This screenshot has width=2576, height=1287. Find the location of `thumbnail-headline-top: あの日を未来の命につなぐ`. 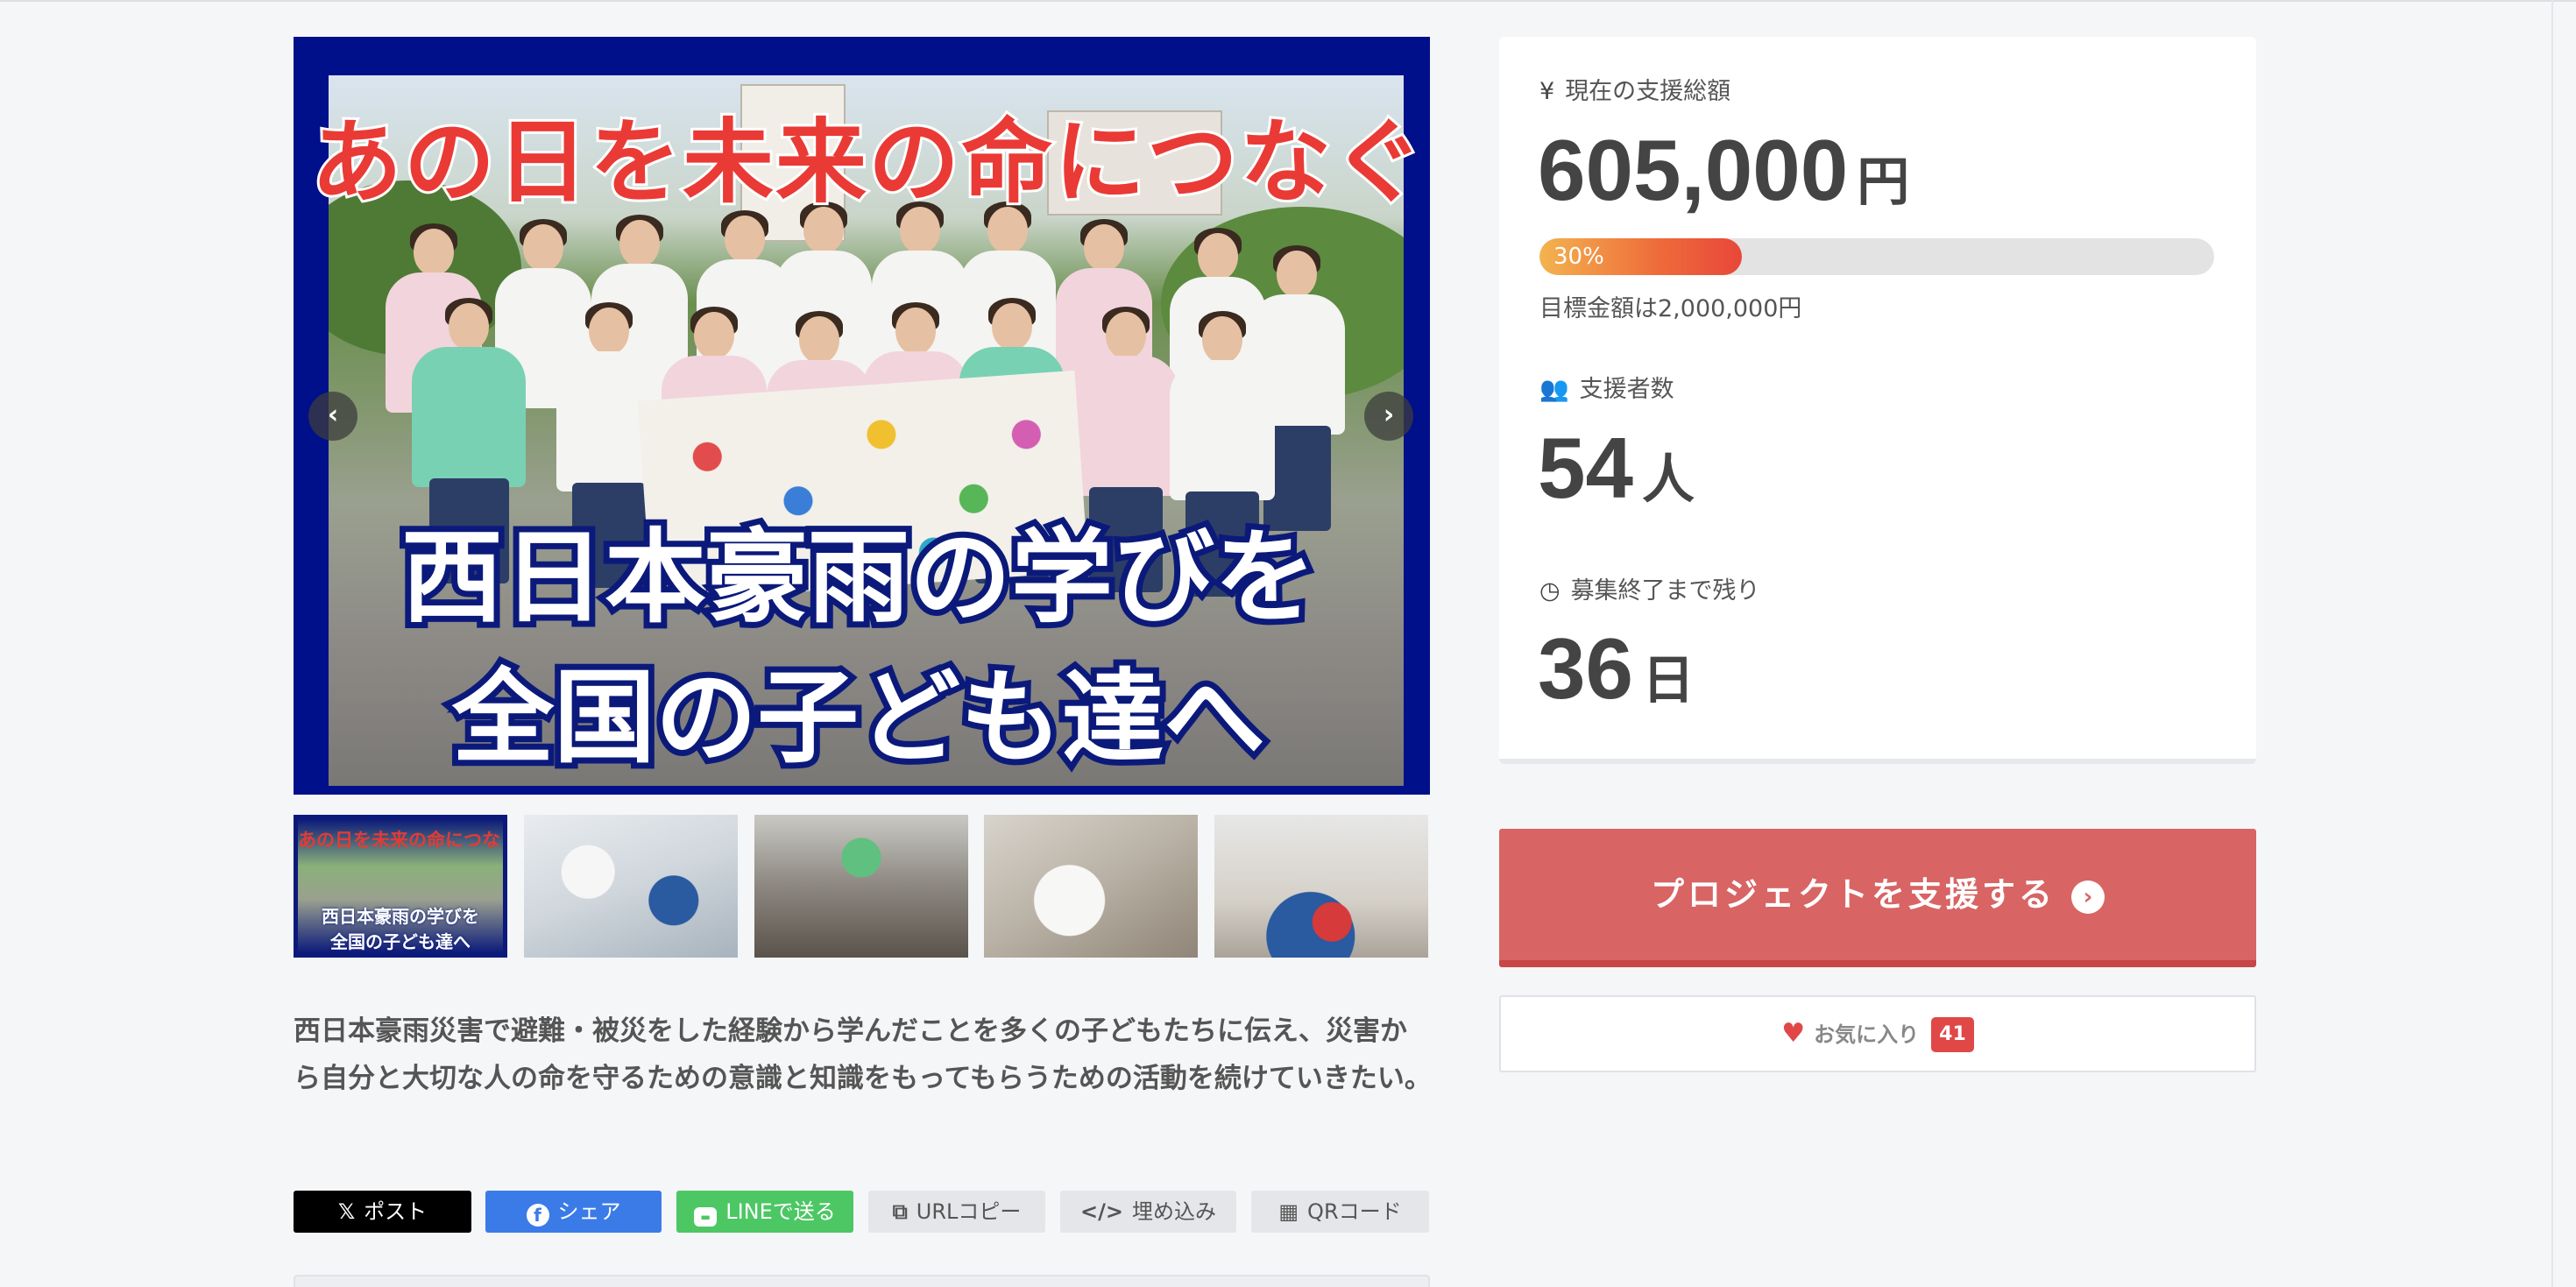

thumbnail-headline-top: あの日を未来の命につなぐ is located at coordinates (402, 841).